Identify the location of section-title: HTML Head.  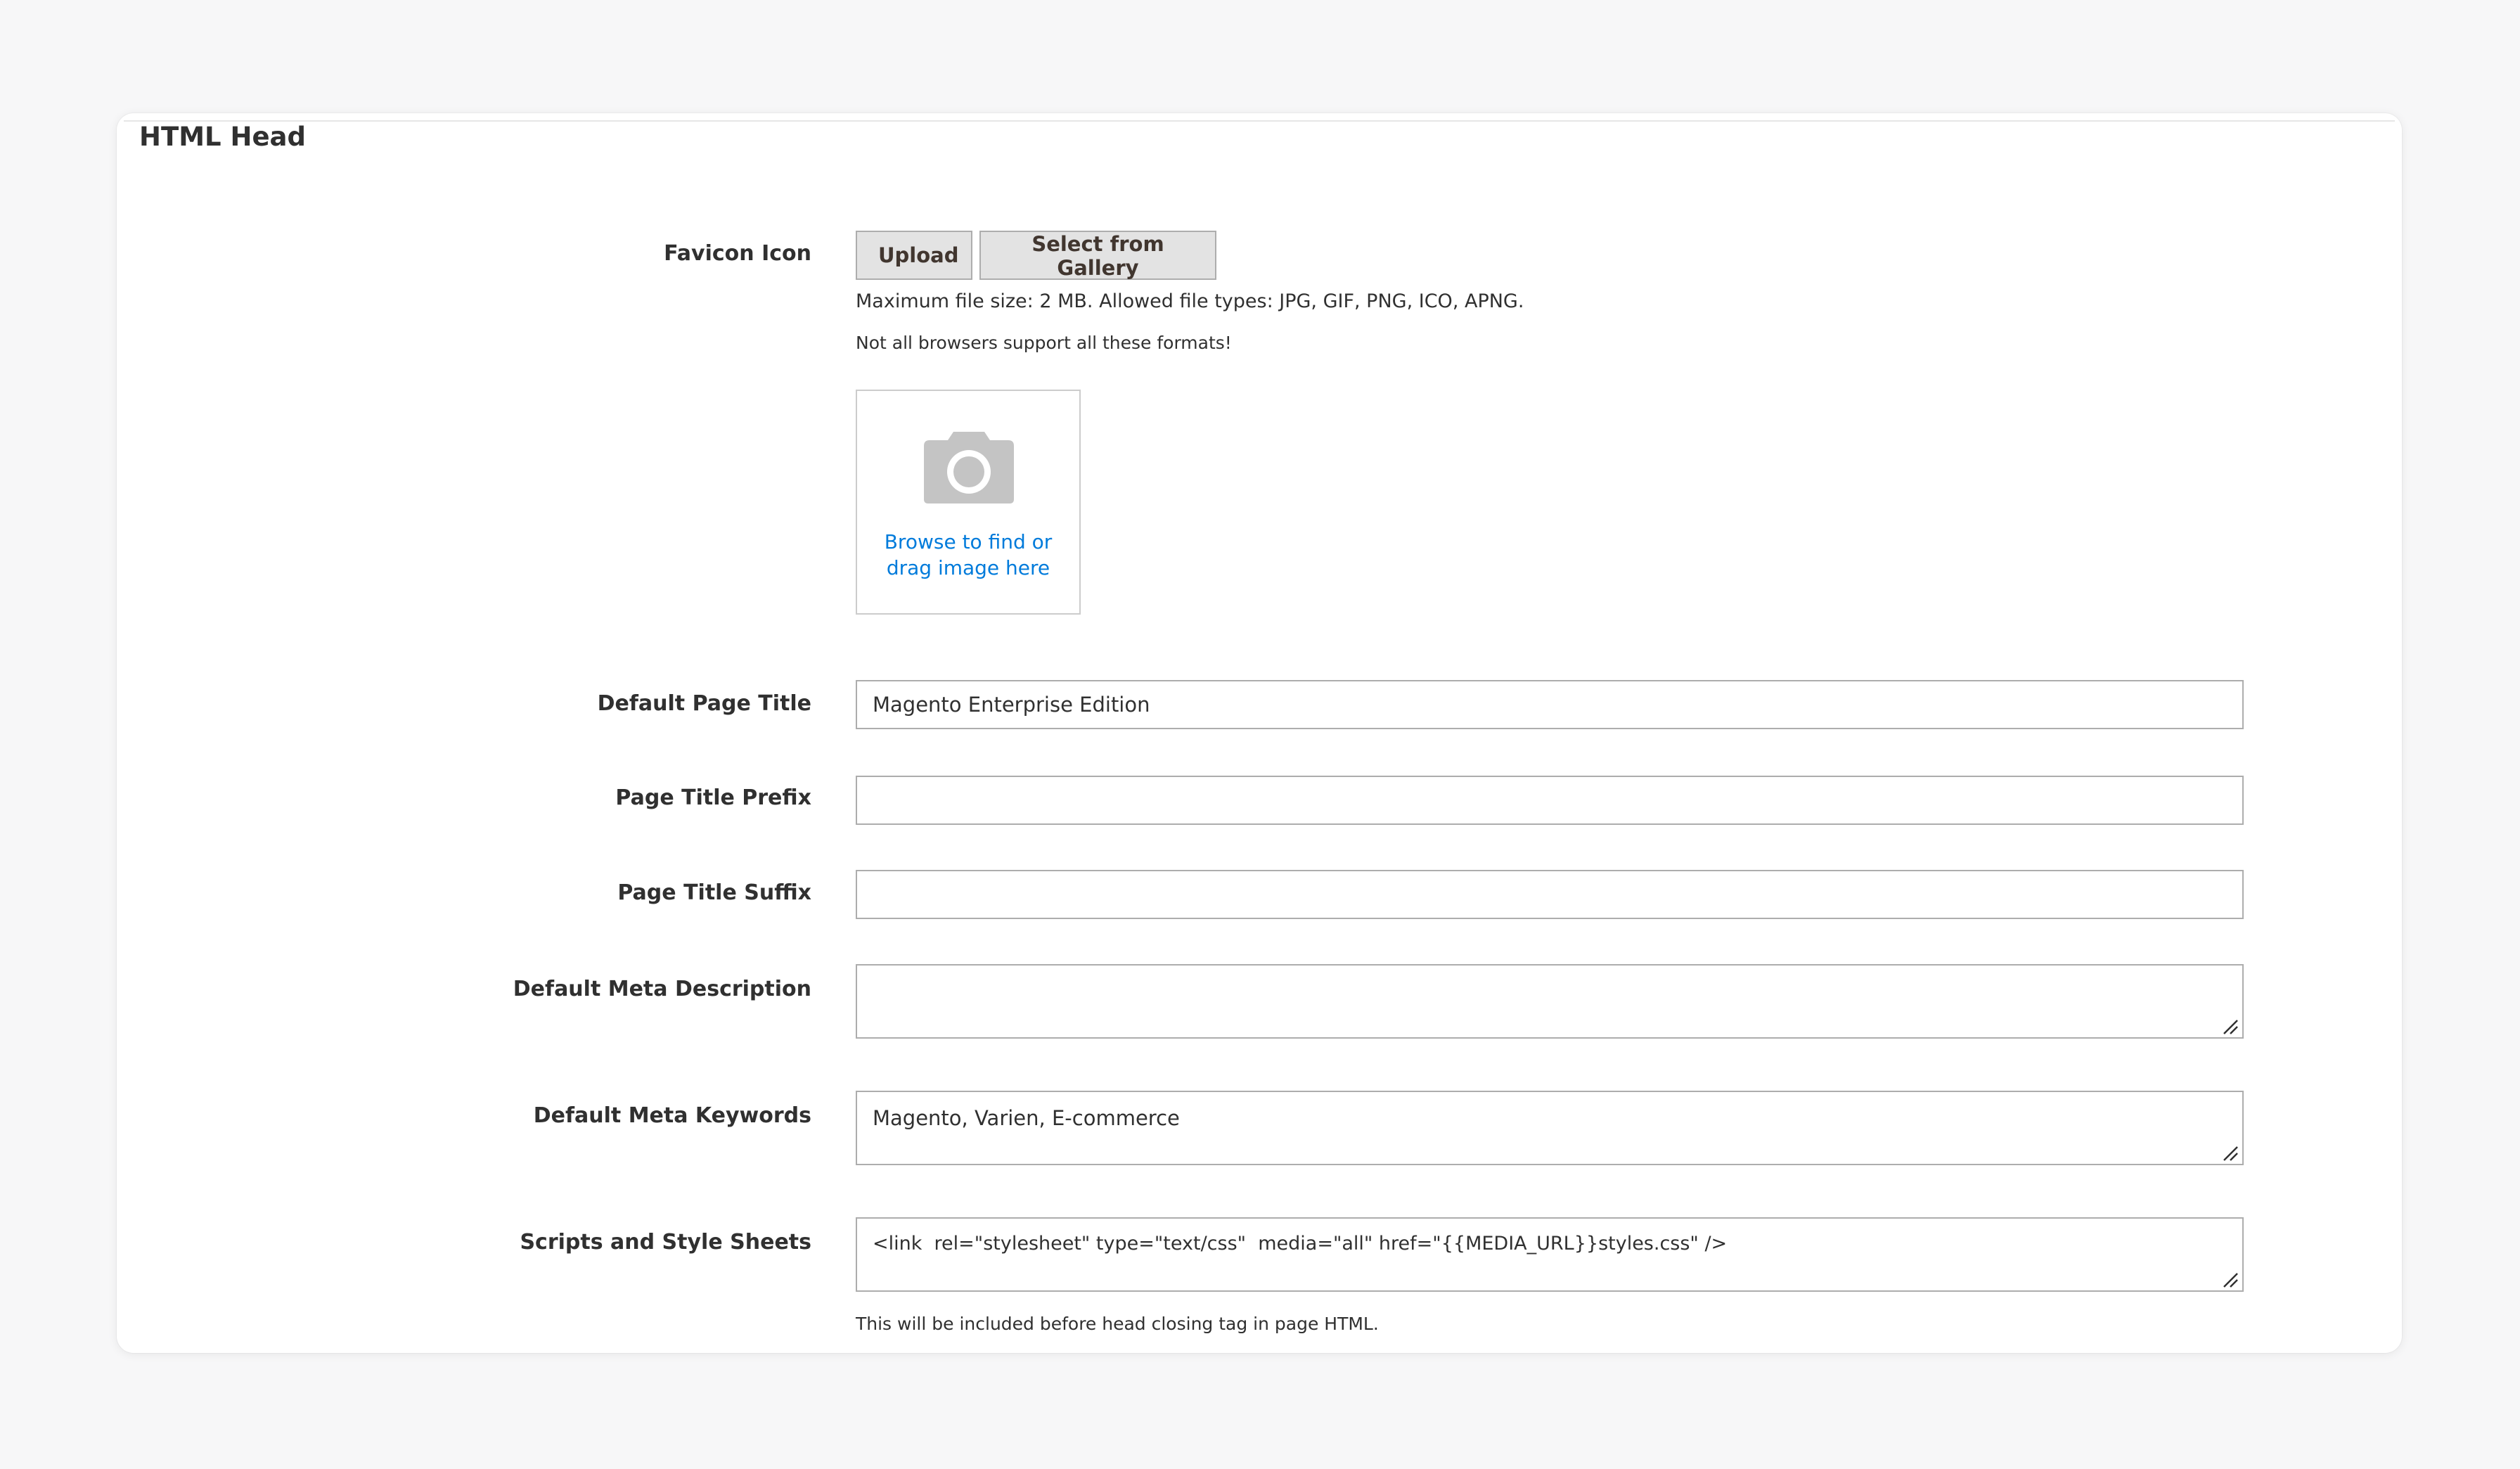
(222, 137).